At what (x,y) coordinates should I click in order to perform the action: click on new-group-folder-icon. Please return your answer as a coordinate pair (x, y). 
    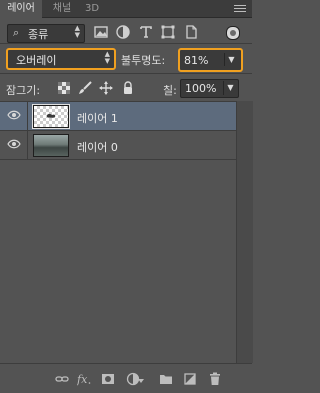
    Looking at the image, I should click on (166, 379).